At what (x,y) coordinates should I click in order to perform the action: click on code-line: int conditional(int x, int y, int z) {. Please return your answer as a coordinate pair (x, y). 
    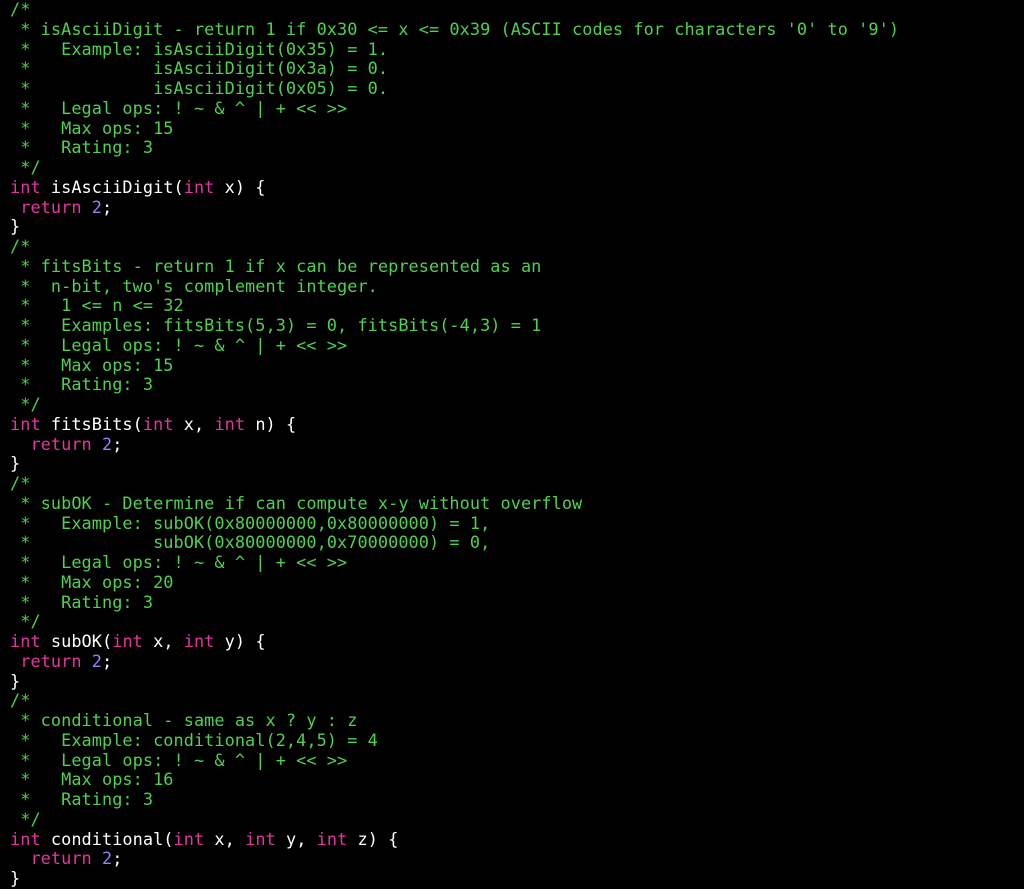
    Looking at the image, I should click on (454, 839).